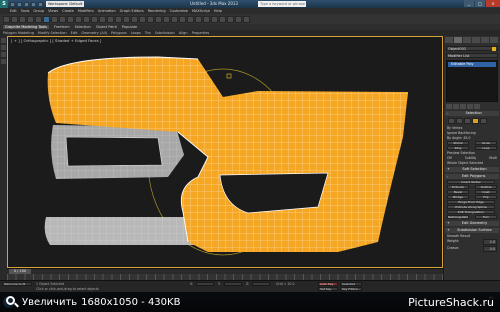 The image size is (500, 312). I want to click on undo-icon, so click(6, 19).